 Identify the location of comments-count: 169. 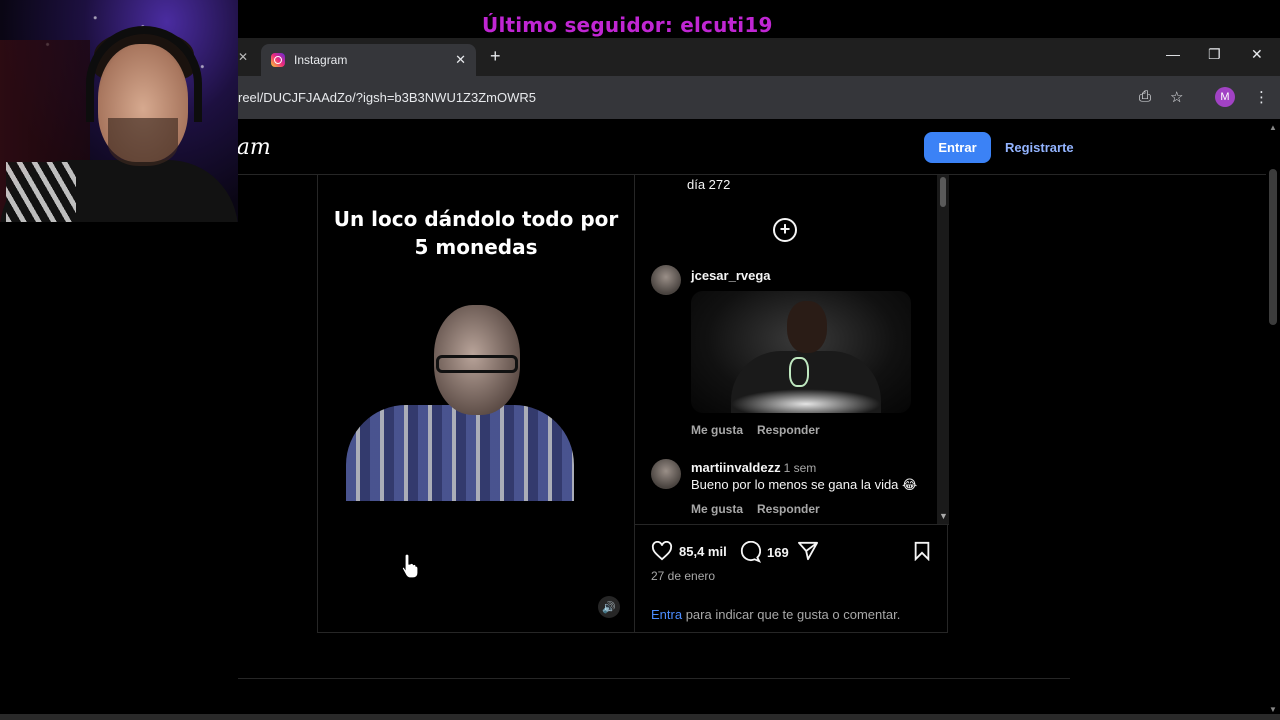
(778, 552).